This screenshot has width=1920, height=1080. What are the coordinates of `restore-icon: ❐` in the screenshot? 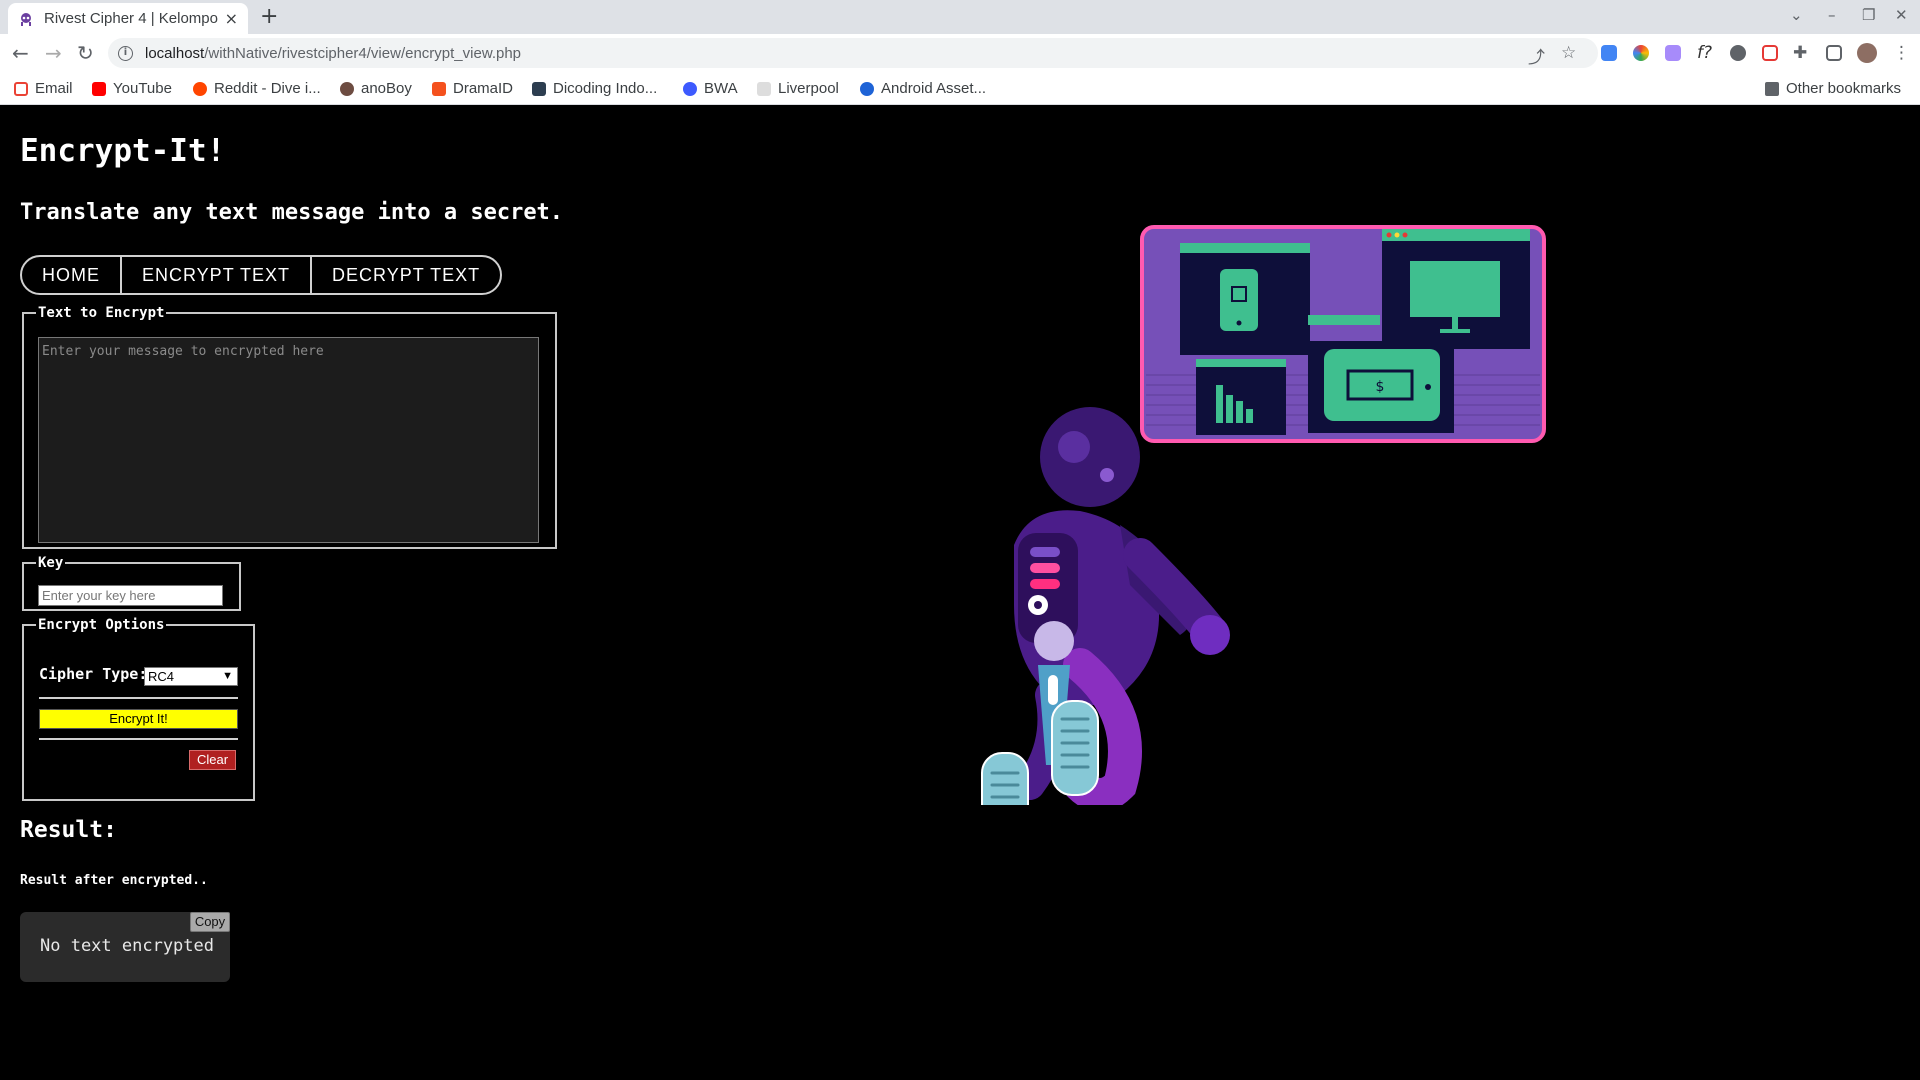 It's located at (1868, 15).